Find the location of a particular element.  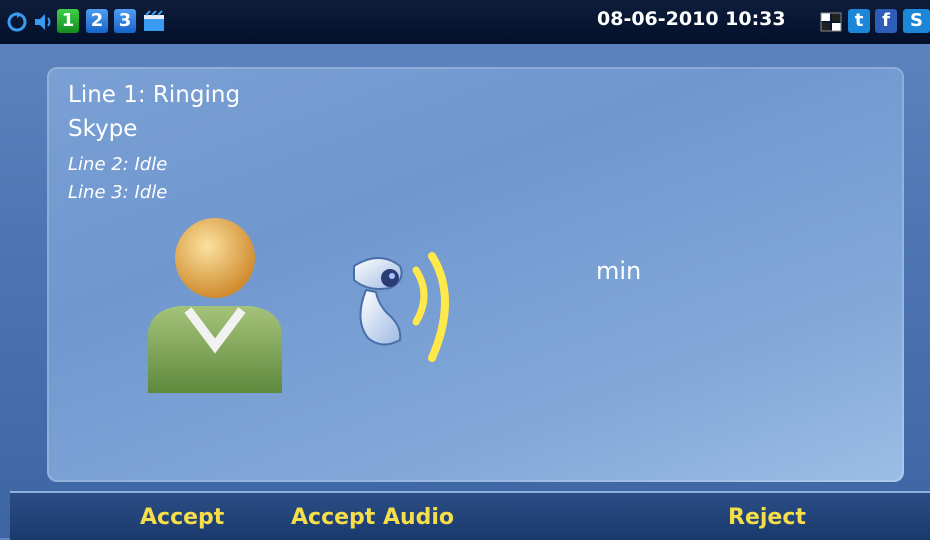

line-2-status: Line 2: Idle is located at coordinates (118, 164).